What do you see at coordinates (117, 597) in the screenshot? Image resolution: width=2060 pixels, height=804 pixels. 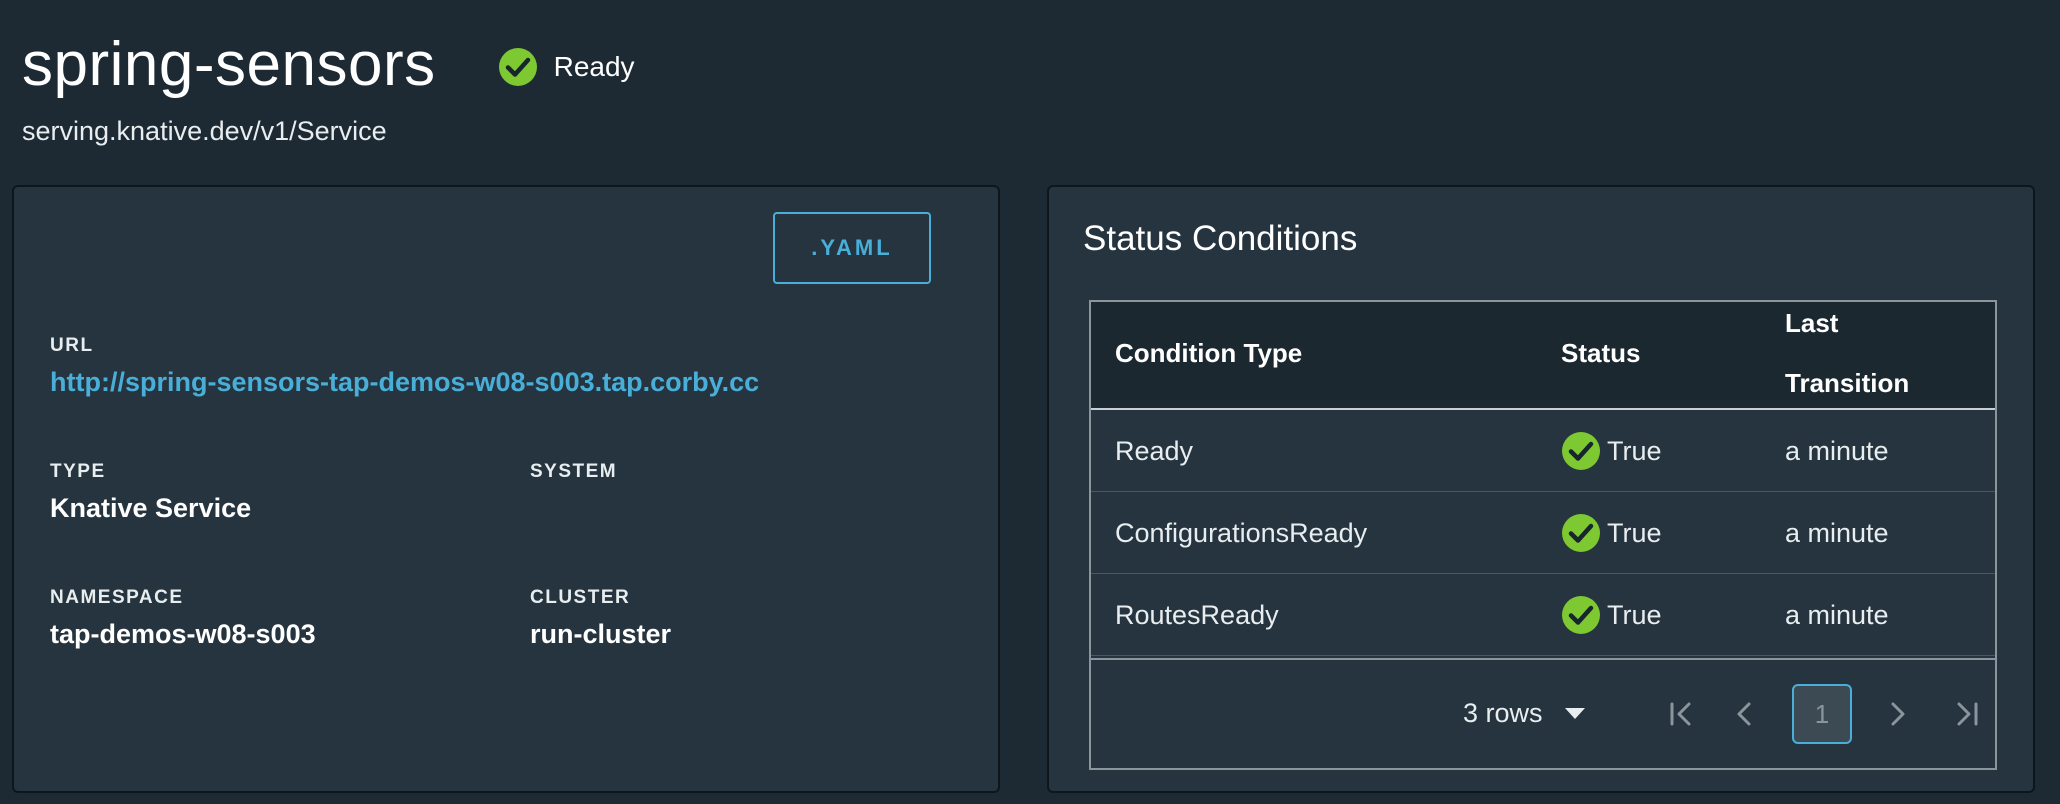 I see `namespace-label: NAMESPACE` at bounding box center [117, 597].